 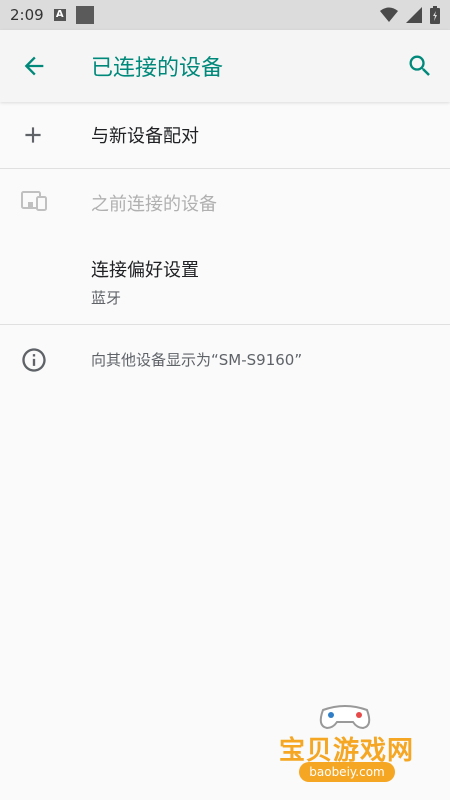 What do you see at coordinates (389, 14) in the screenshot?
I see `wifi-icon` at bounding box center [389, 14].